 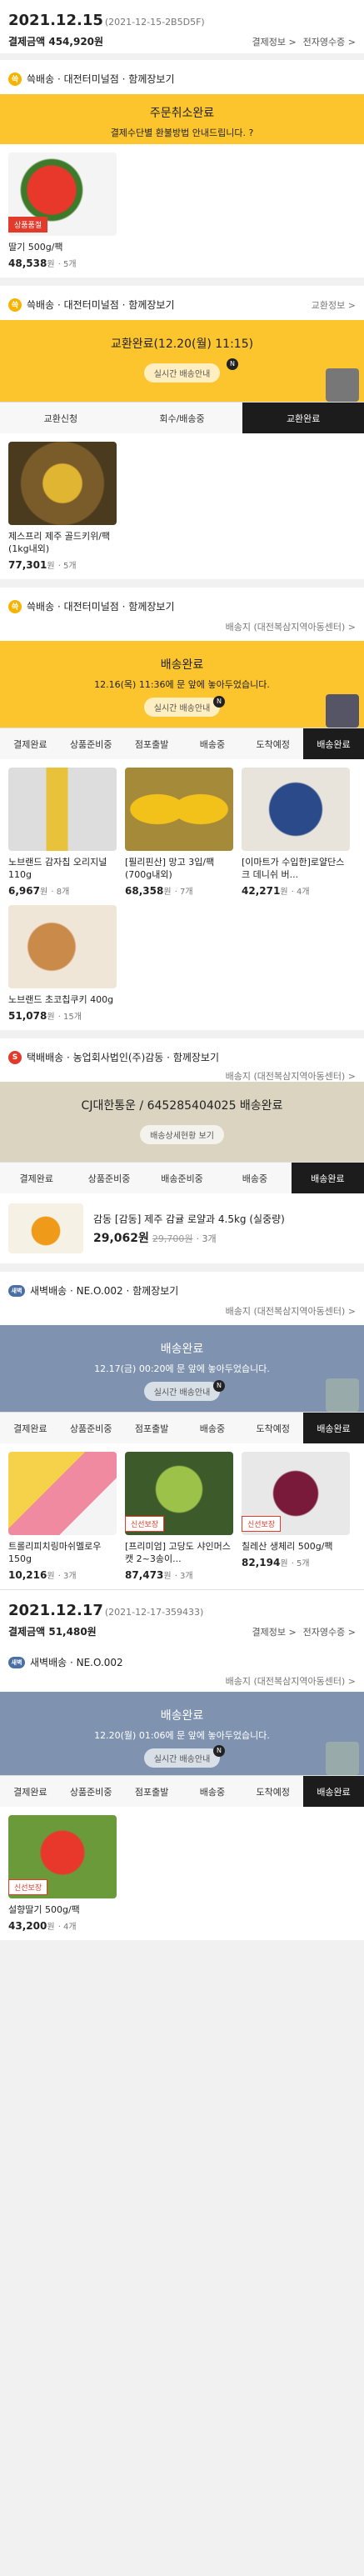 What do you see at coordinates (15, 1057) in the screenshot?
I see `parcel-delivery-icon: S` at bounding box center [15, 1057].